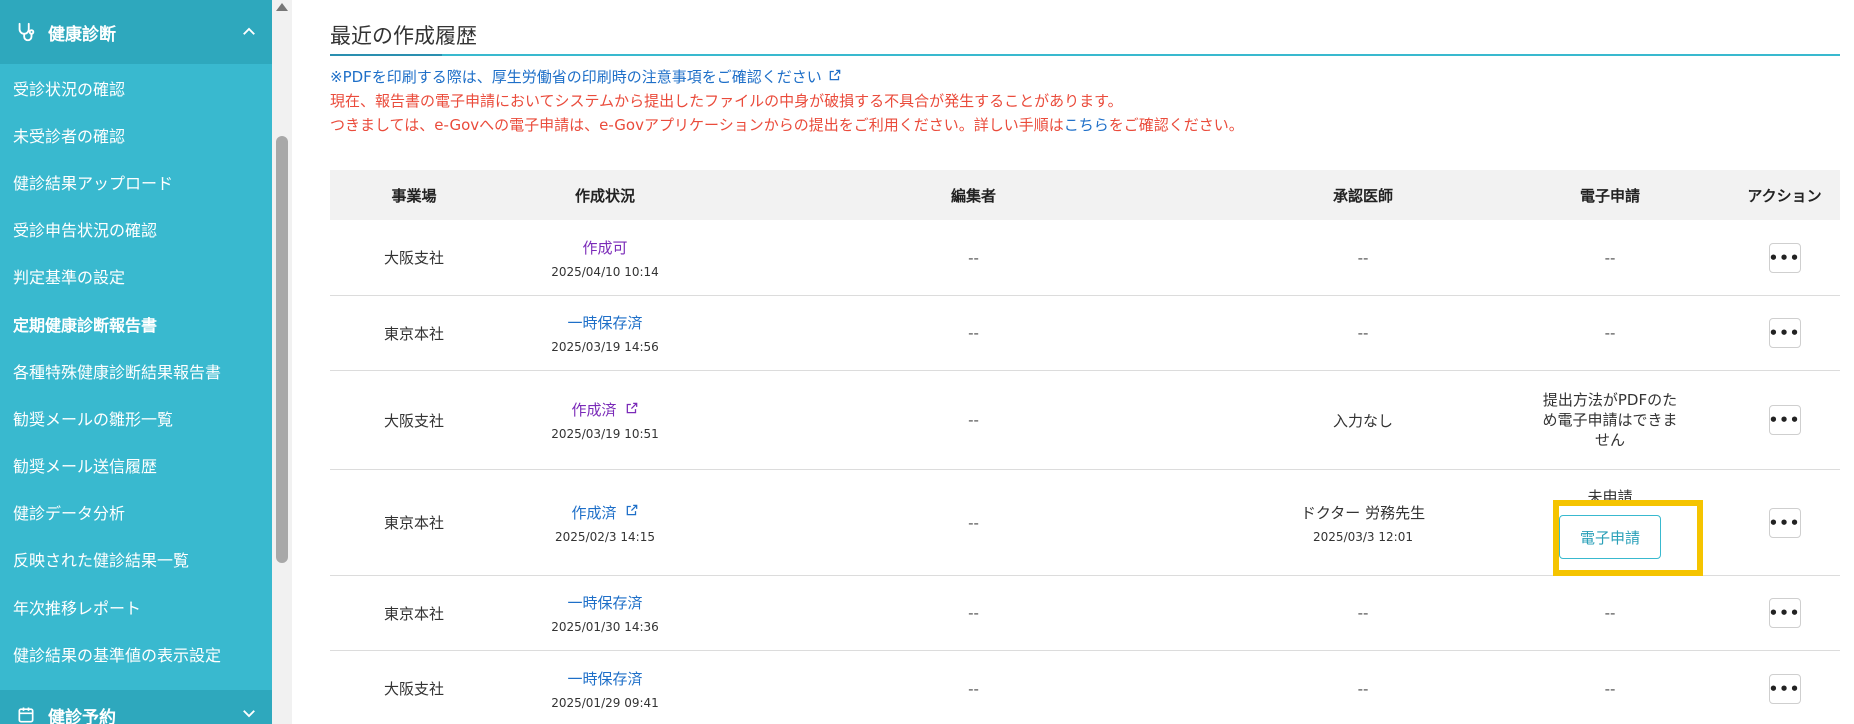 The image size is (1854, 724). What do you see at coordinates (604, 195) in the screenshot?
I see `header-status: 作成状況` at bounding box center [604, 195].